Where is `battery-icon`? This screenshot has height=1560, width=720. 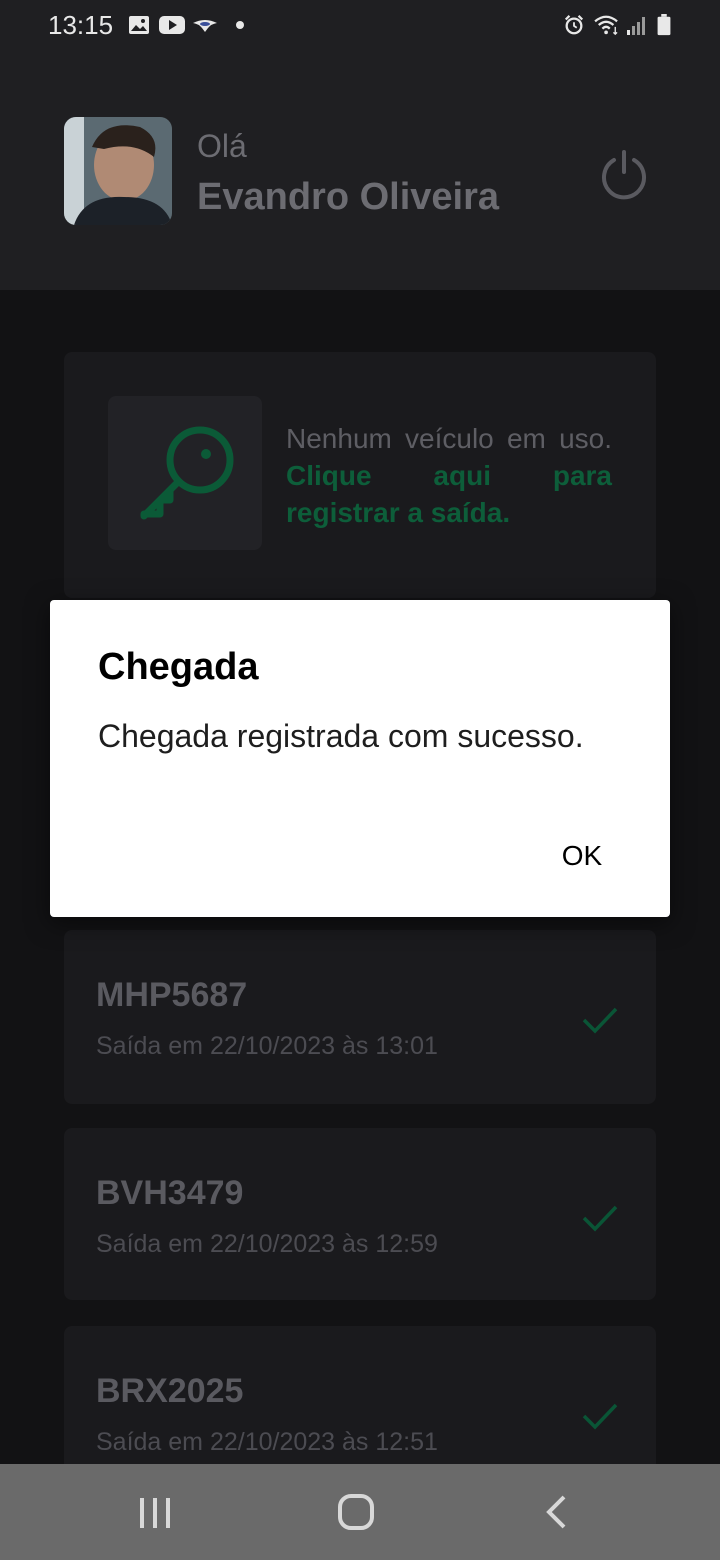 battery-icon is located at coordinates (664, 25).